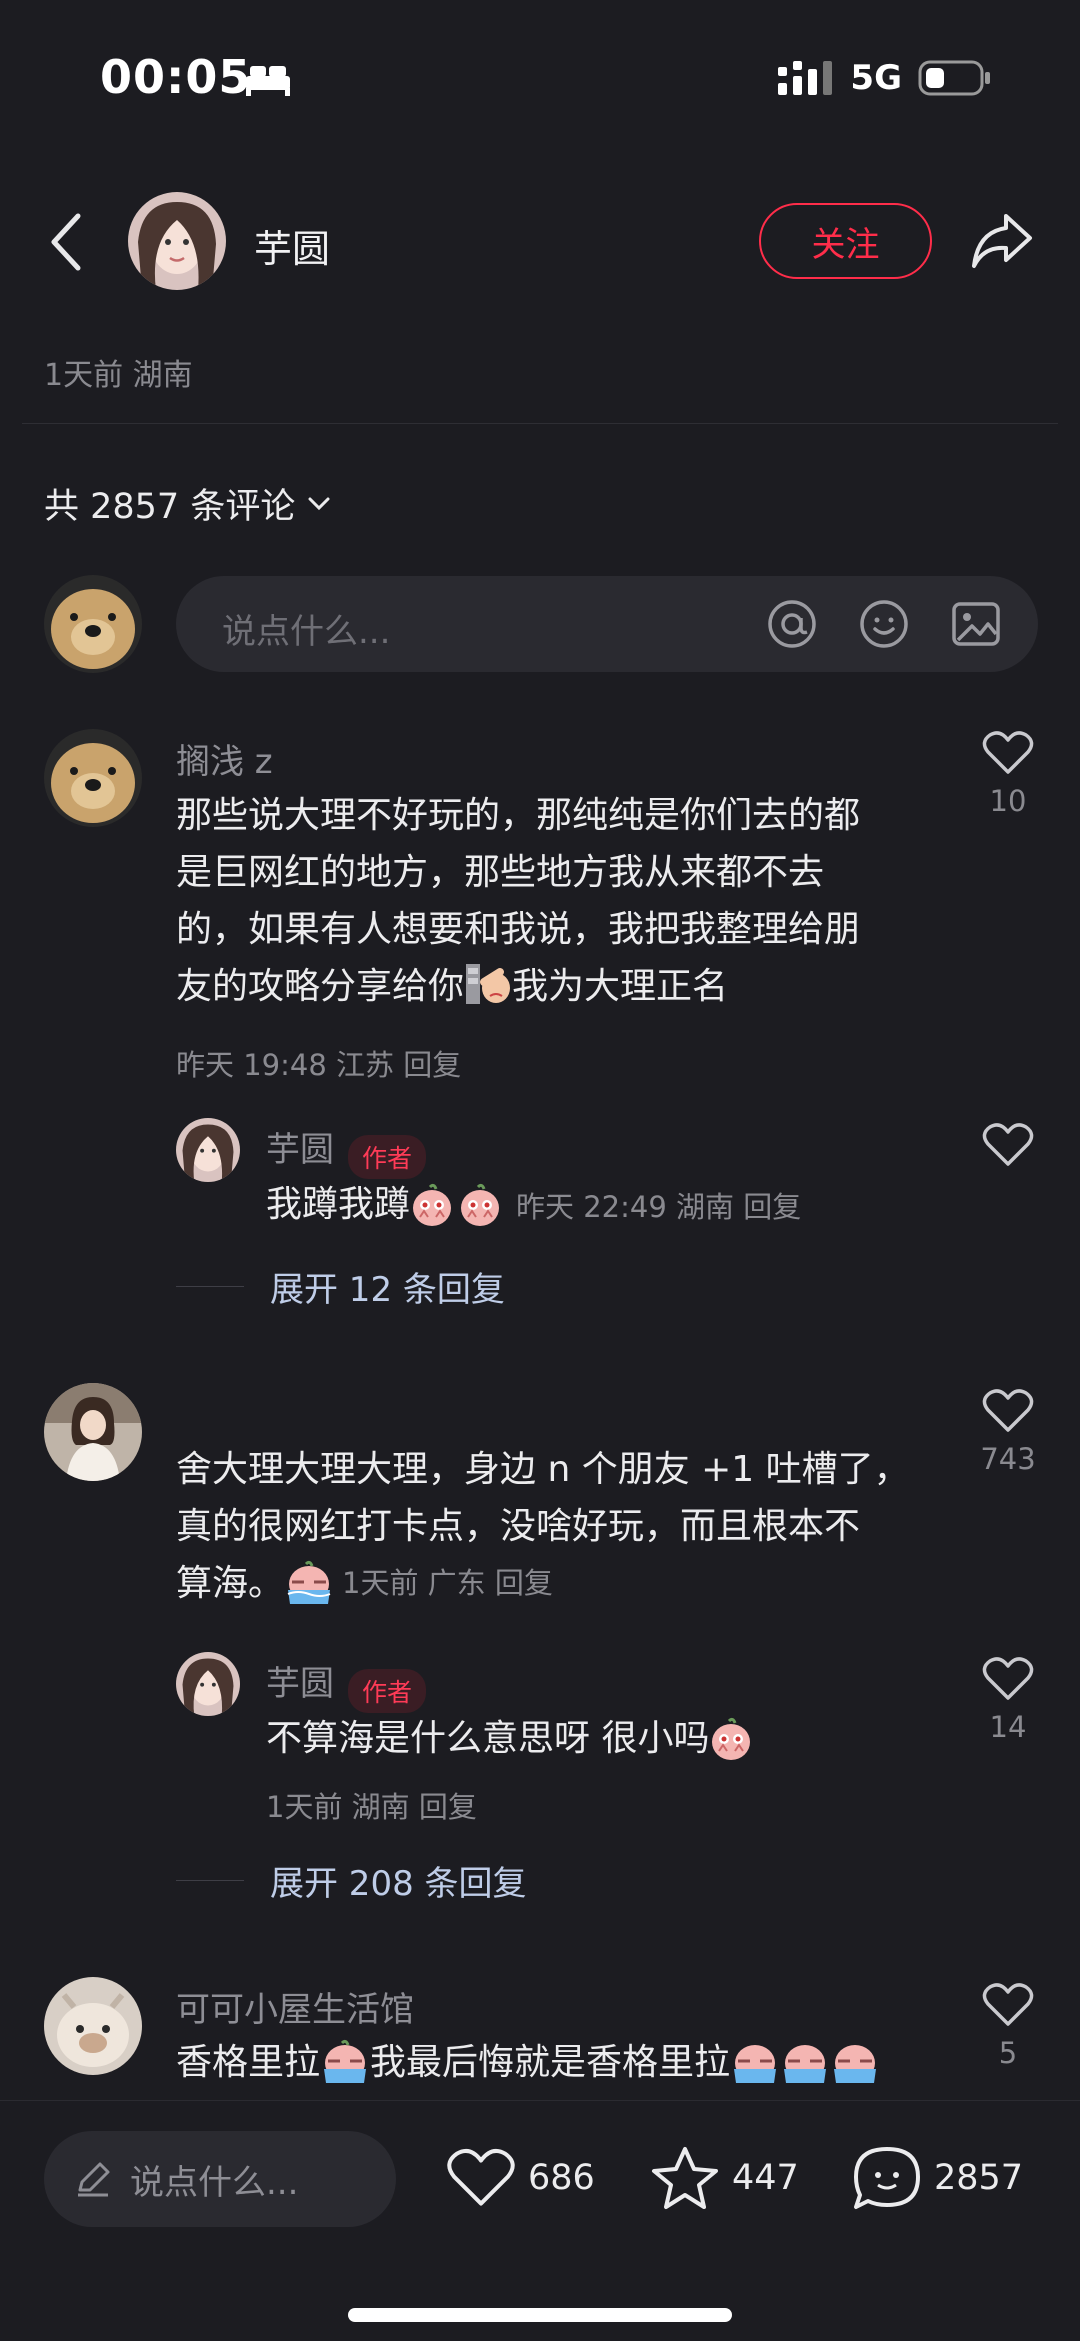 This screenshot has width=1080, height=2341. What do you see at coordinates (540, 2315) in the screenshot?
I see `home-indicator` at bounding box center [540, 2315].